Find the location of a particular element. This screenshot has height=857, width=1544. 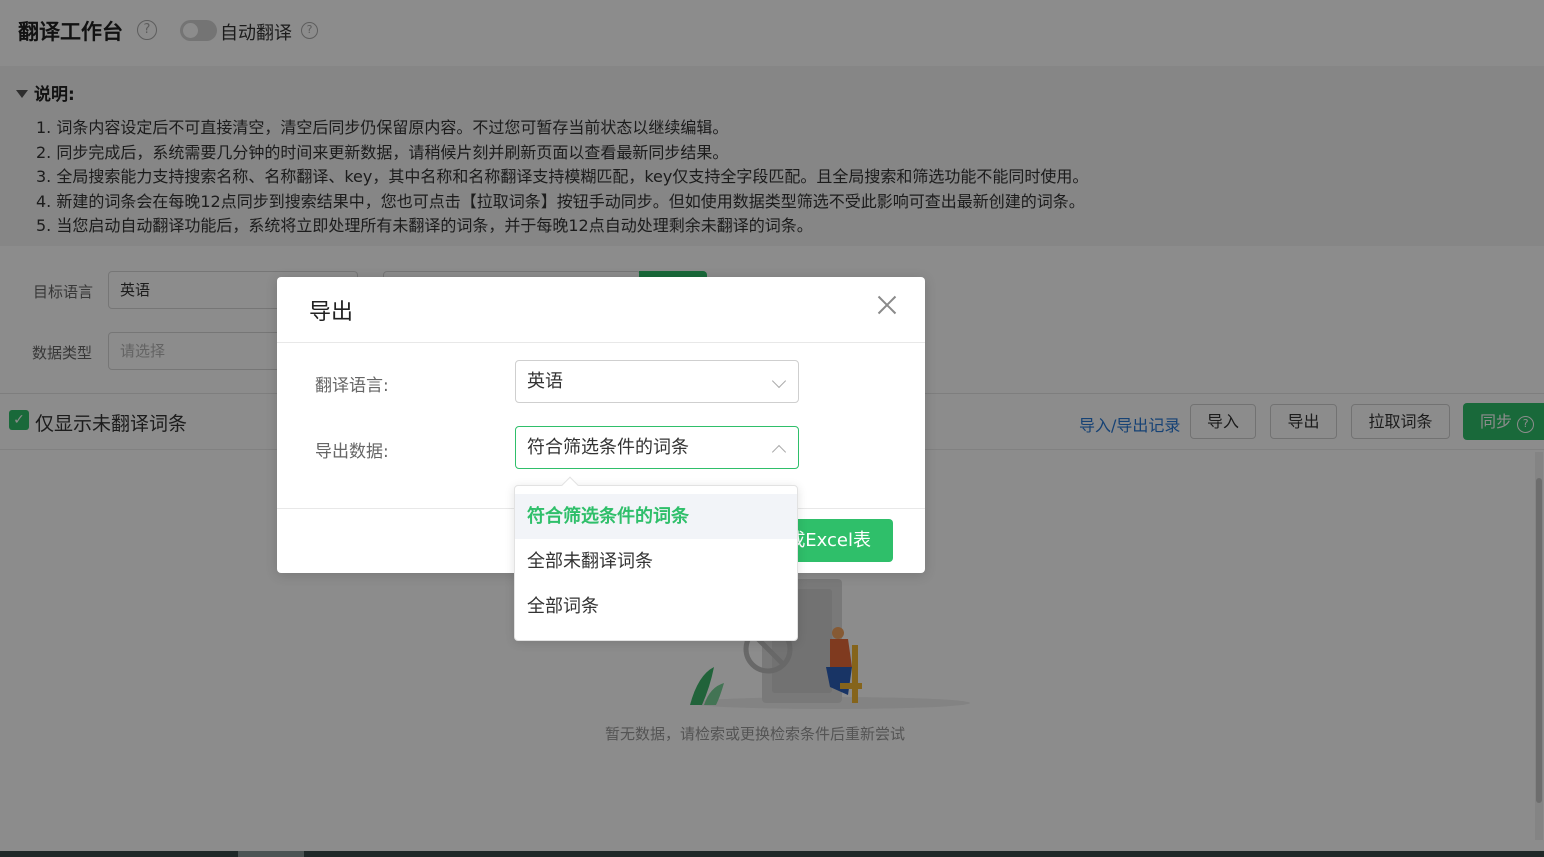

dropdown-option-filtered: 符合筛选条件的词条 is located at coordinates (656, 516).